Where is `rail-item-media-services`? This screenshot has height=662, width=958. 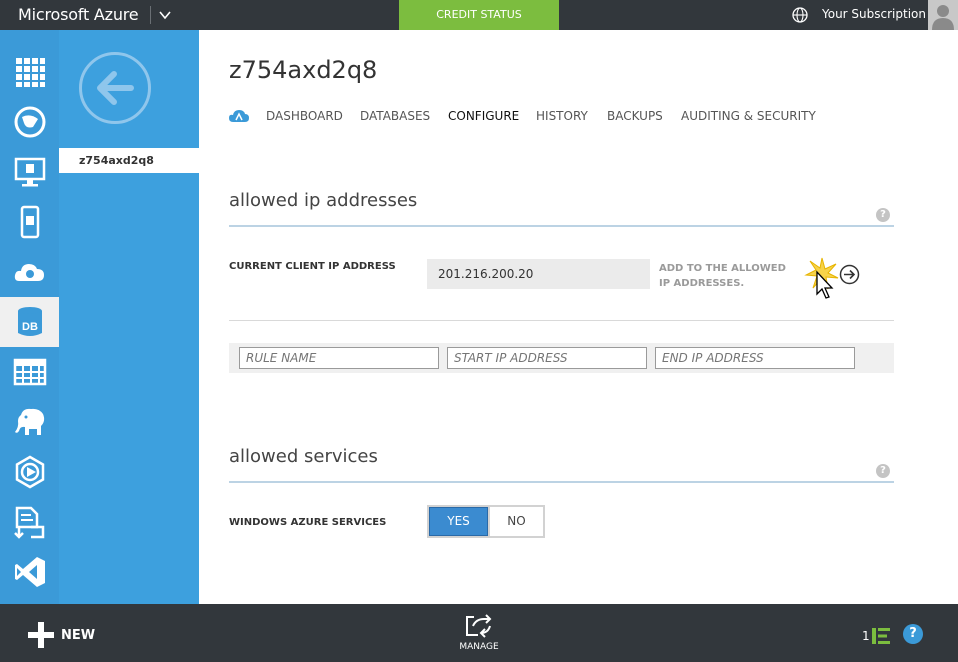 rail-item-media-services is located at coordinates (29, 472).